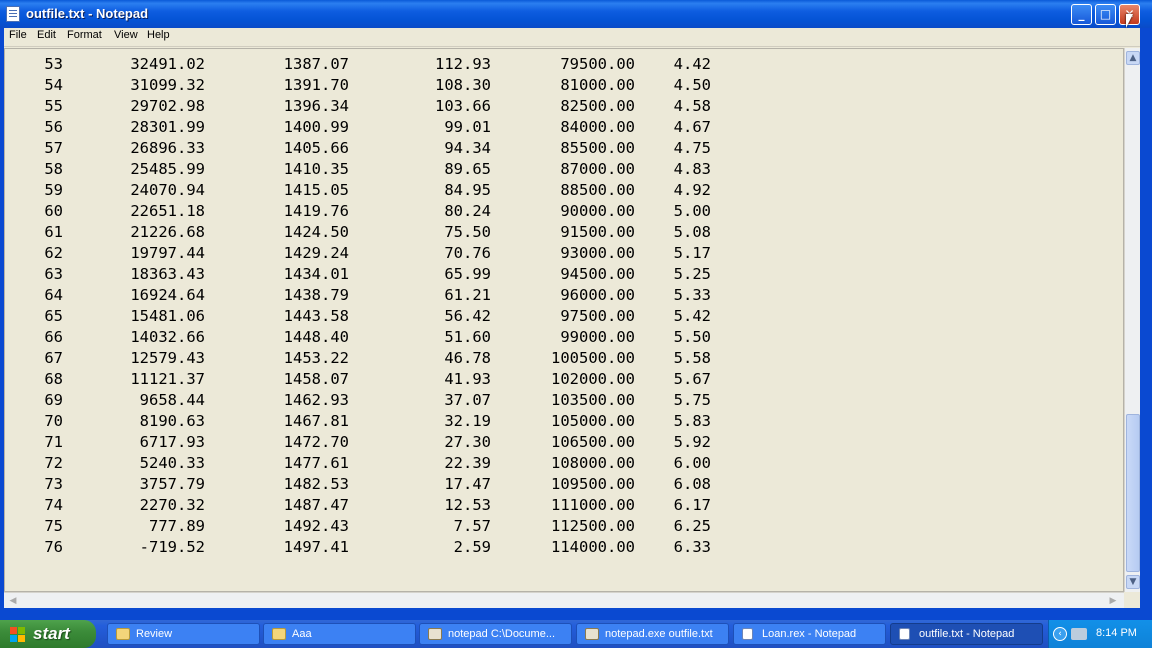  I want to click on text-cell: 6.25, so click(692, 526).